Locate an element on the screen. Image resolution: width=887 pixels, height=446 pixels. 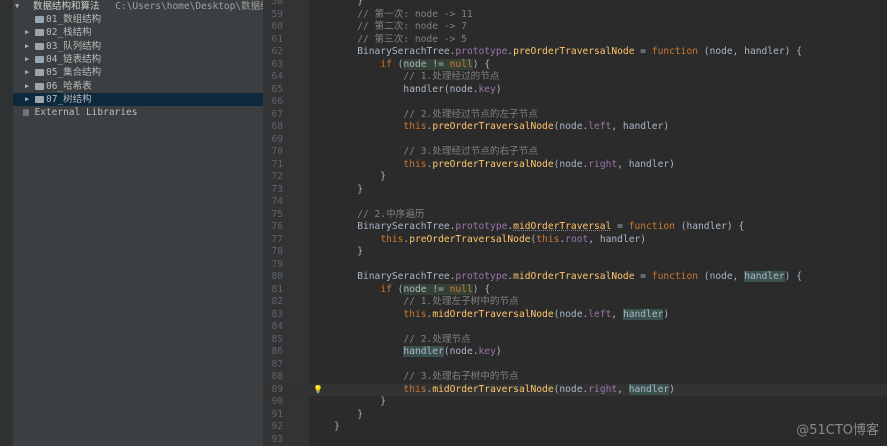
line-number: 63 is located at coordinates (273, 65).